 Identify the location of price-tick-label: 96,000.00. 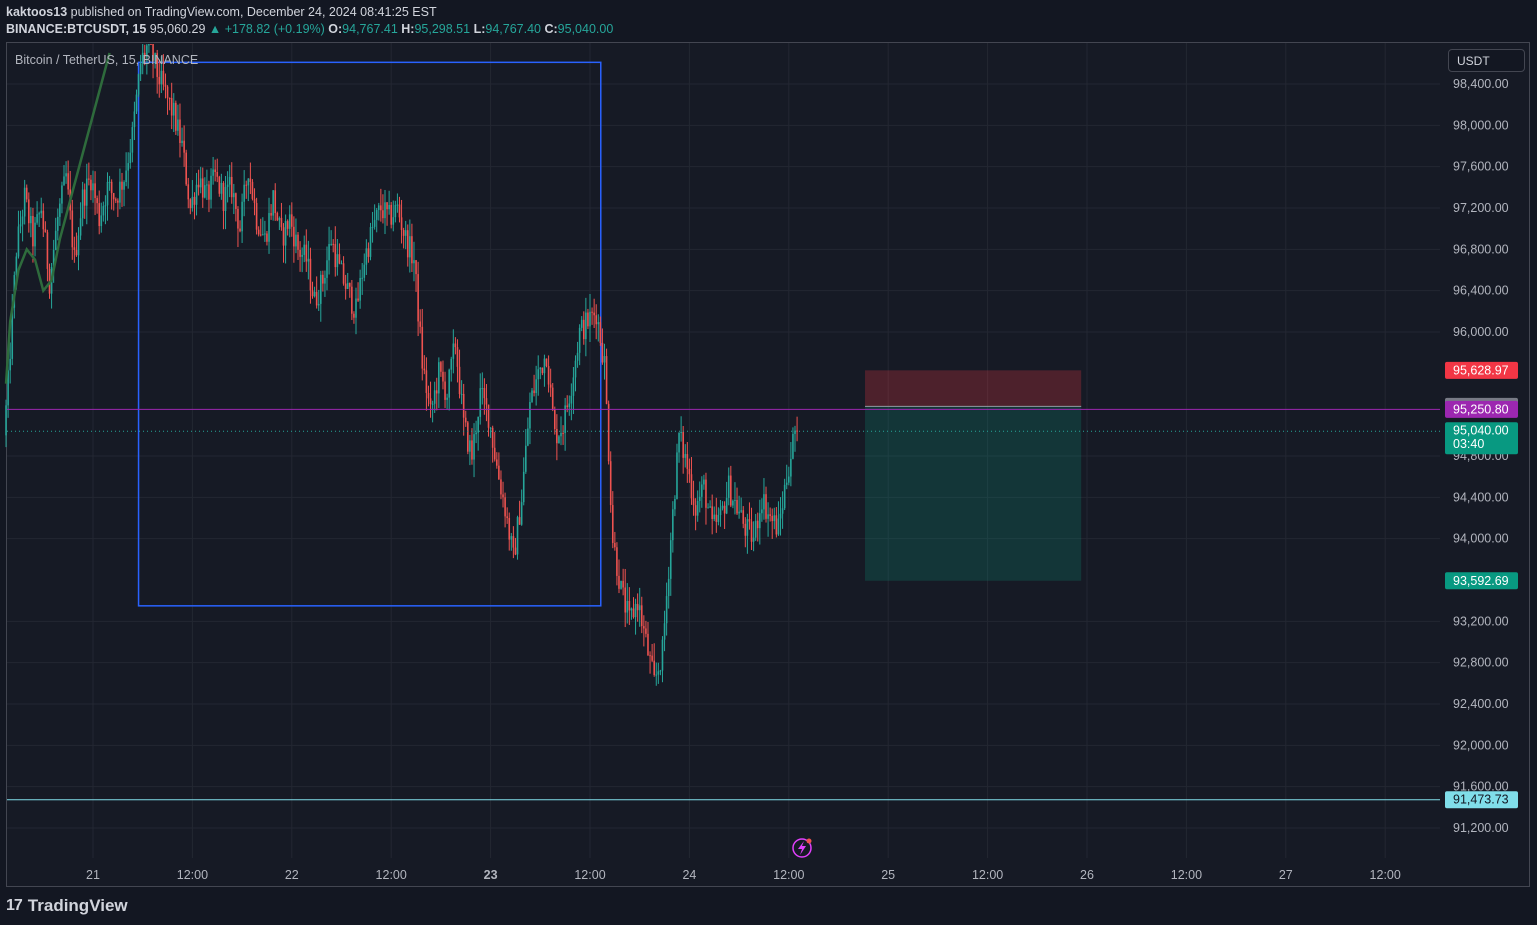
(1481, 332).